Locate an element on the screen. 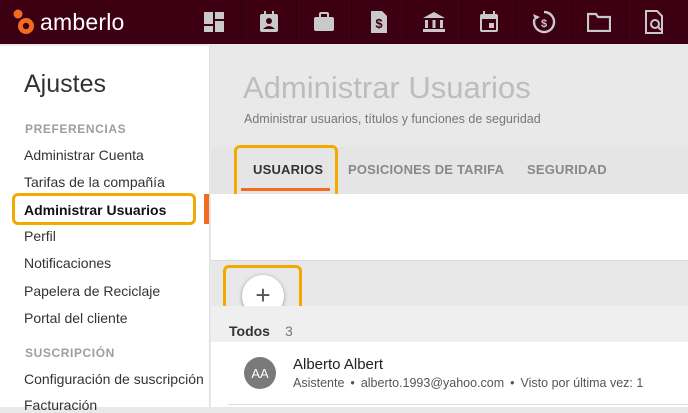 This screenshot has height=413, width=688. sidebar-item-profile: Perfil is located at coordinates (40, 236).